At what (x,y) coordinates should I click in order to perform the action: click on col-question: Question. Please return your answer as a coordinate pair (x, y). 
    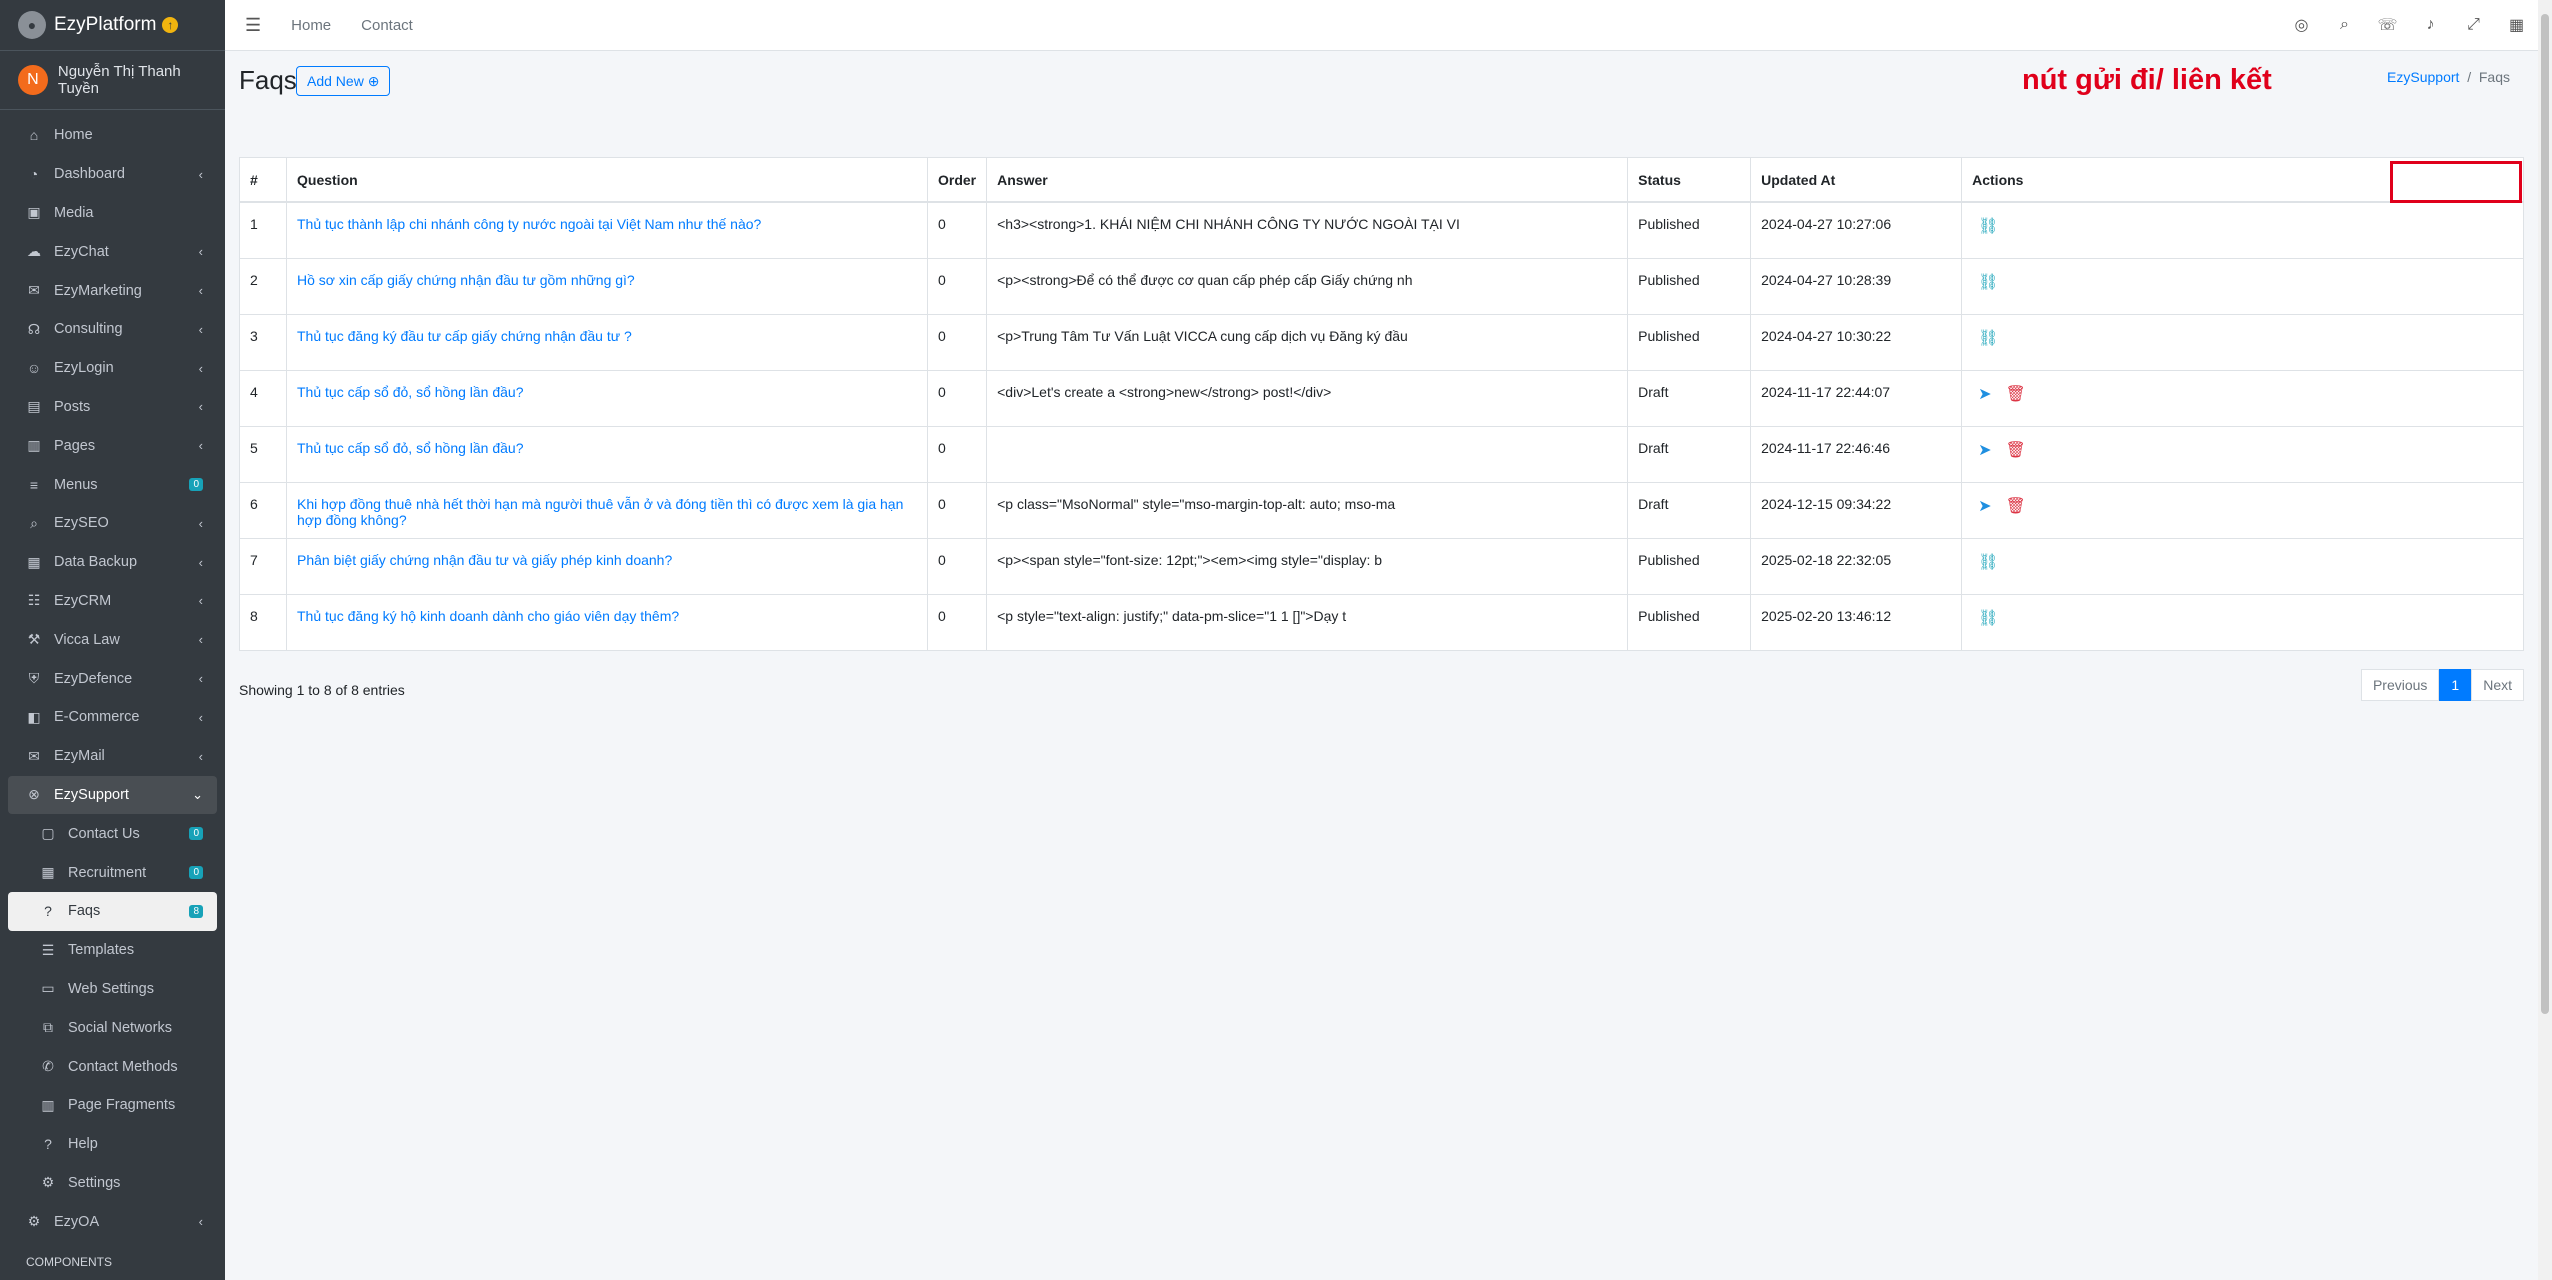
    Looking at the image, I should click on (607, 180).